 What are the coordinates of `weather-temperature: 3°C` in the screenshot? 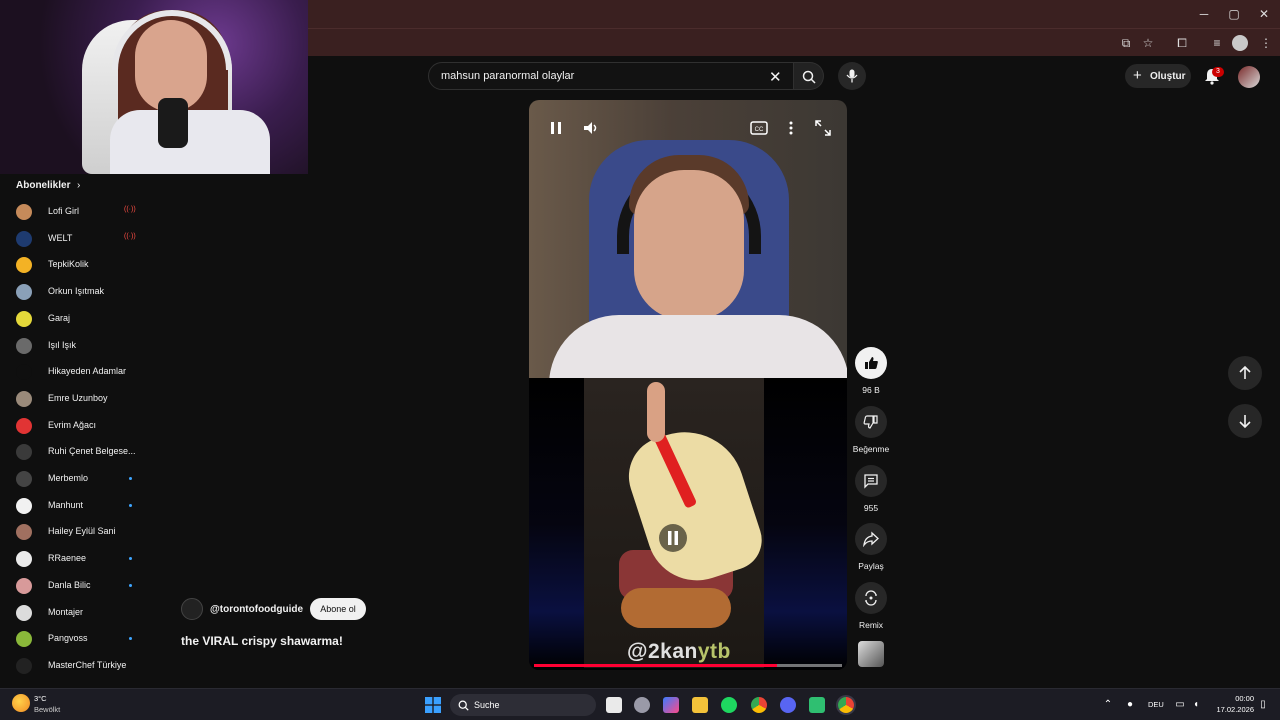 It's located at (40, 698).